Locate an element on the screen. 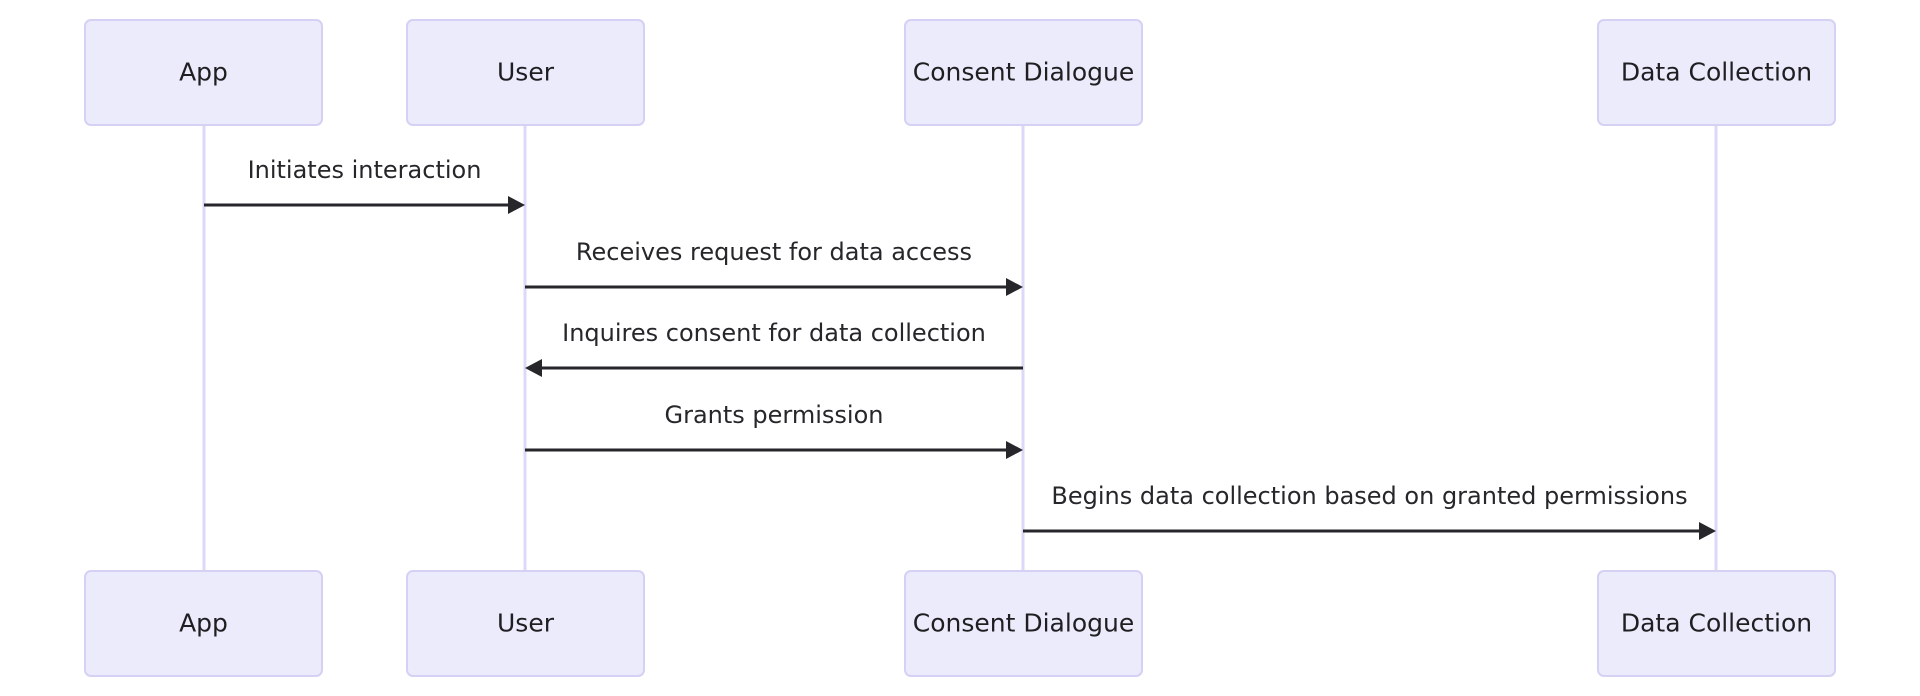 The image size is (1920, 696). message-3: Inquires consent for data collection is located at coordinates (774, 348).